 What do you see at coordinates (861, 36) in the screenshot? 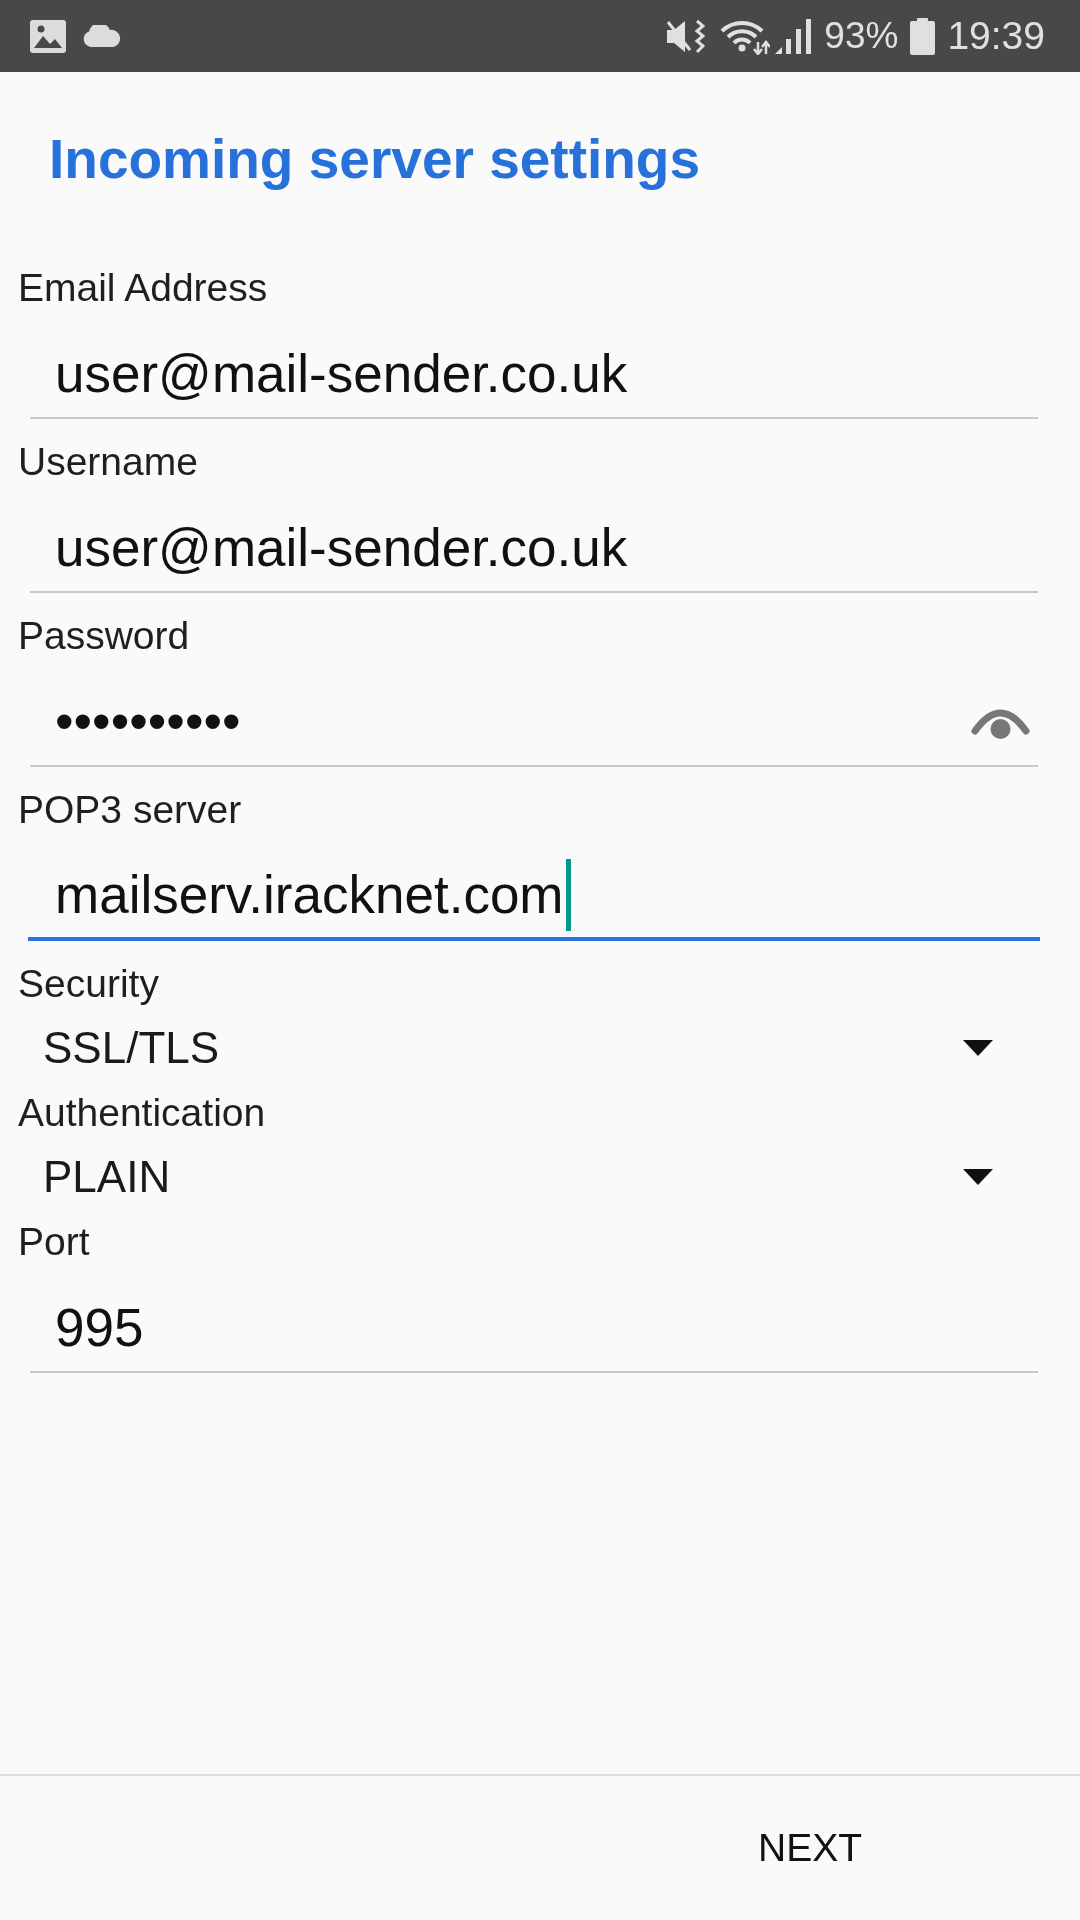
I see `battery-percent: 93%` at bounding box center [861, 36].